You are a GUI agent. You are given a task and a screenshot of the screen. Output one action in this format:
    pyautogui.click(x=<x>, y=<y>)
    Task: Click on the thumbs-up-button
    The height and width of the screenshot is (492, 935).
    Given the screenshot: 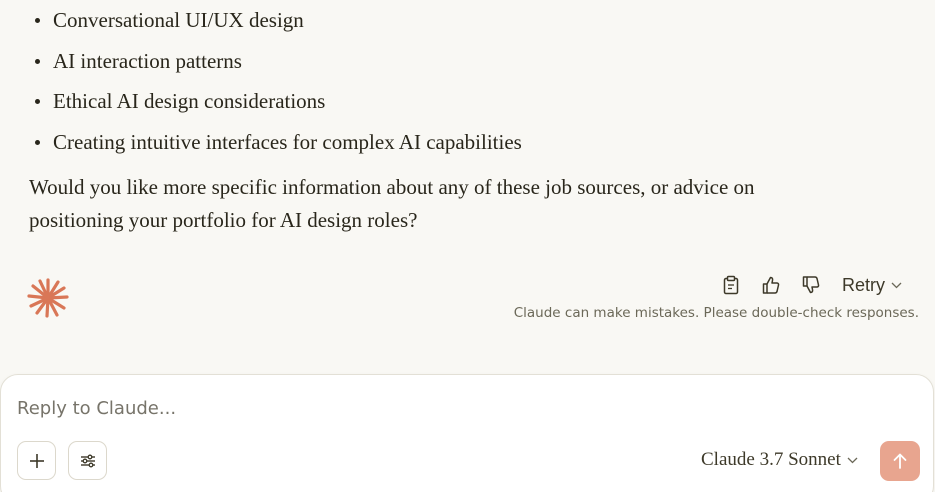 What is the action you would take?
    pyautogui.click(x=771, y=285)
    